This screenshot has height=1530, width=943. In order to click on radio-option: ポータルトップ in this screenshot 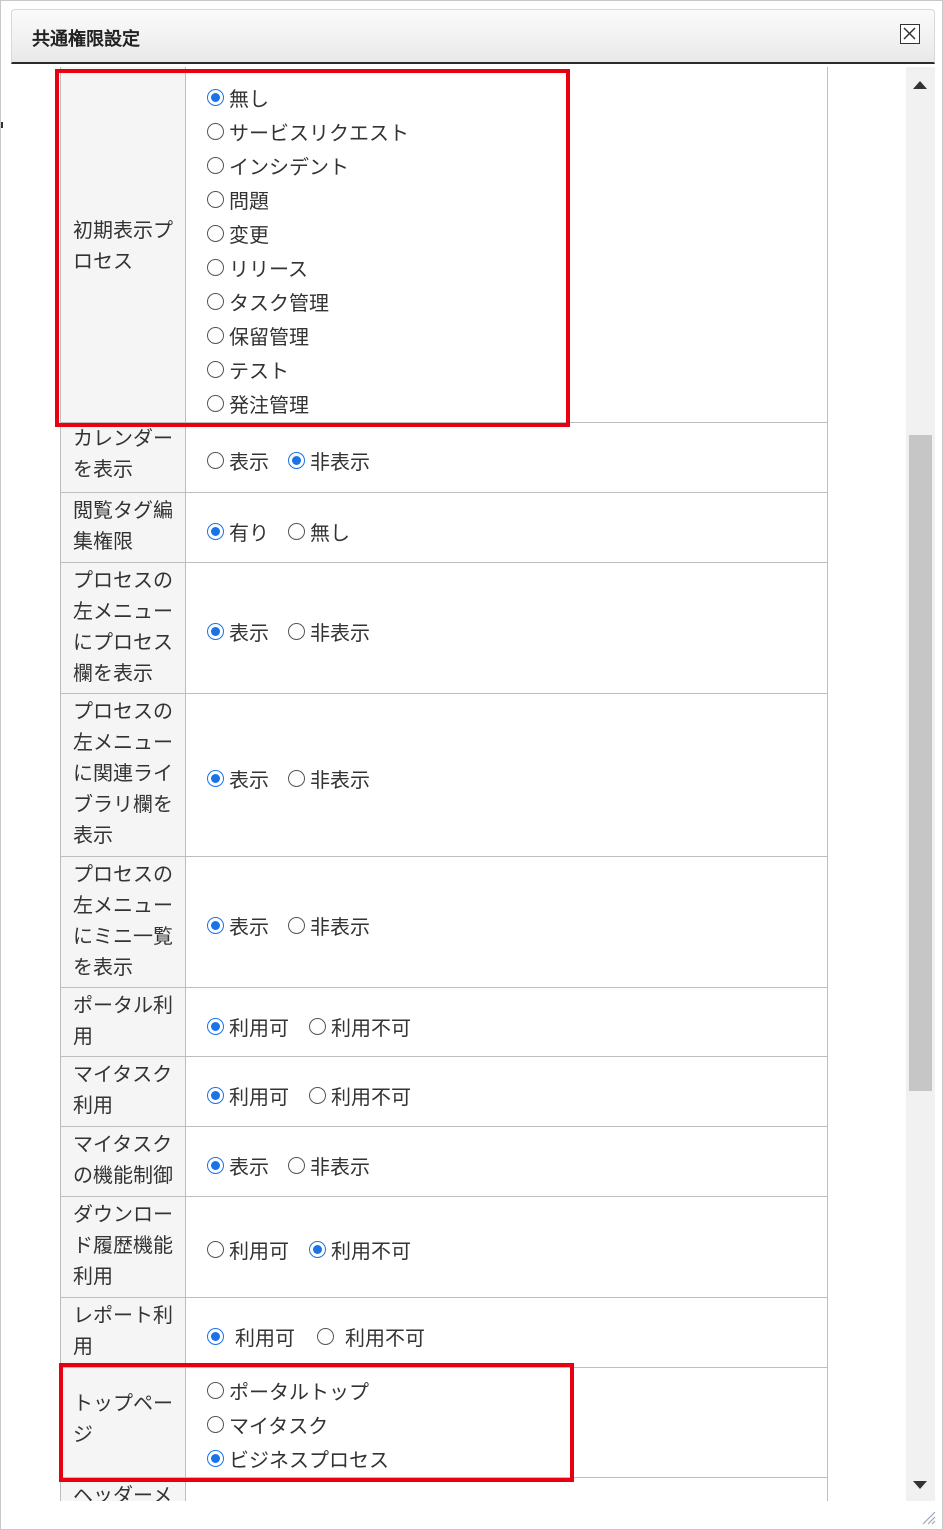, I will do `click(288, 1390)`.